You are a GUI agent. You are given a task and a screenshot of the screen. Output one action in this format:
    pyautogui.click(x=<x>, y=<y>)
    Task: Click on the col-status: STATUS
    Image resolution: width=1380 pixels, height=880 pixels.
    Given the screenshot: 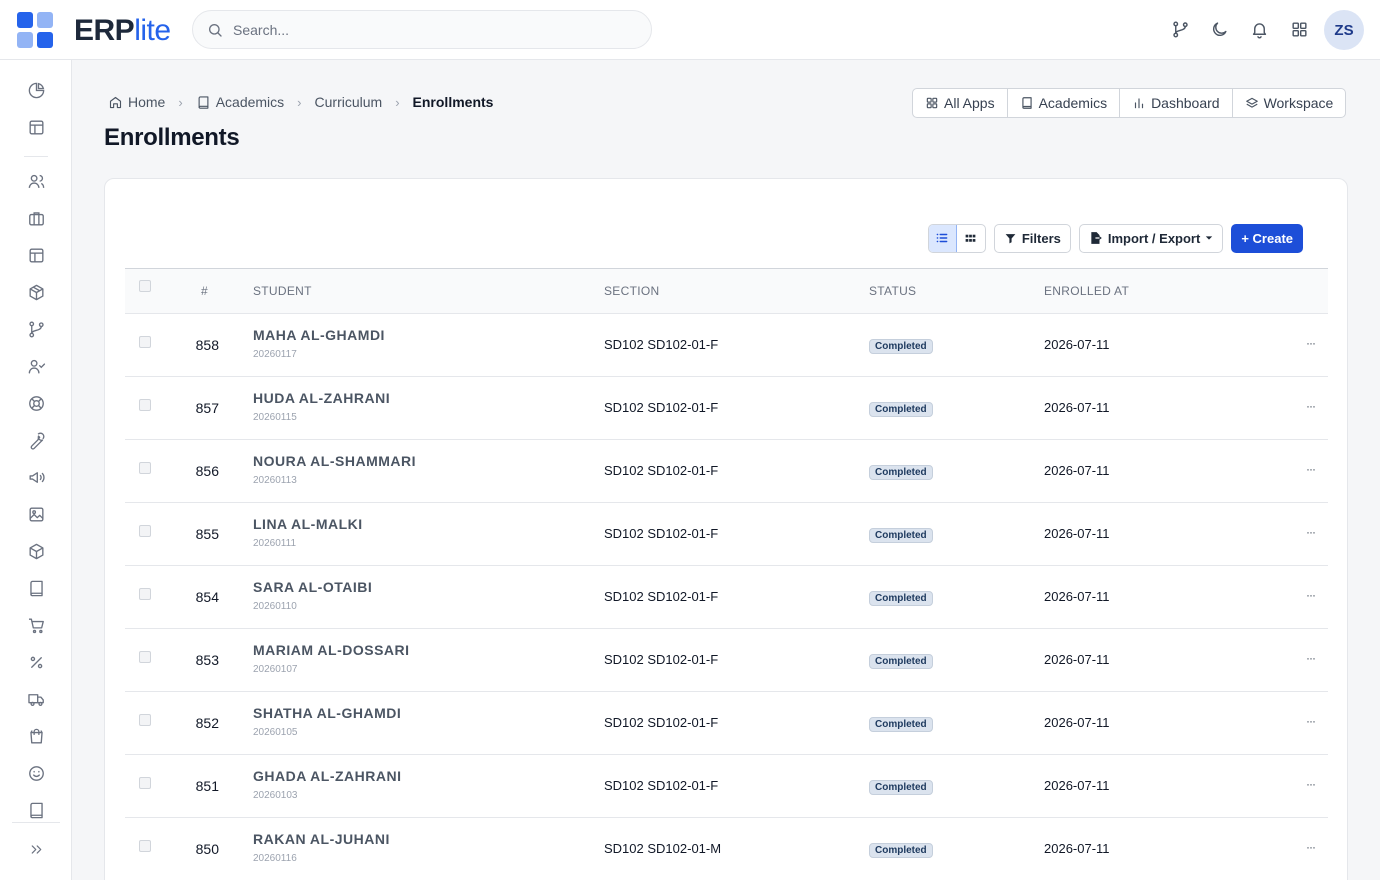 What is the action you would take?
    pyautogui.click(x=892, y=291)
    